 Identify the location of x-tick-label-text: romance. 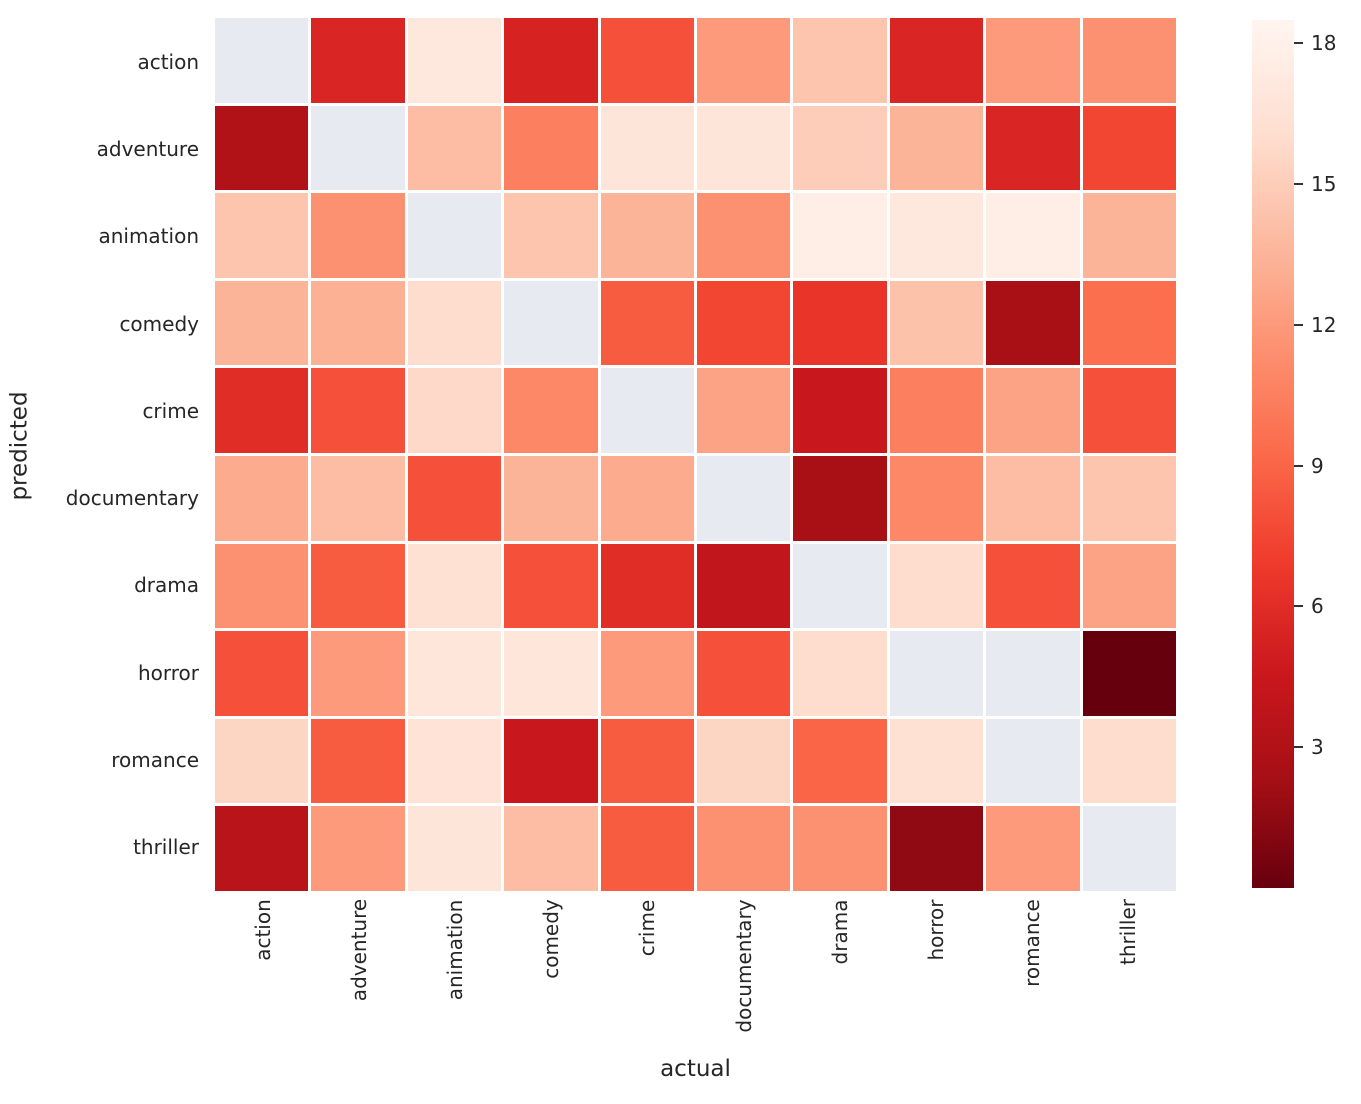
(1031, 943).